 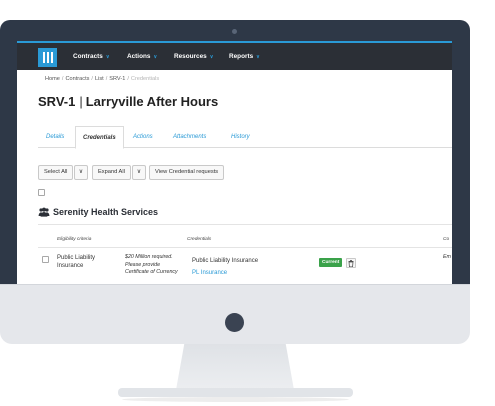 What do you see at coordinates (52, 79) in the screenshot?
I see `breadcrumb-home: Home` at bounding box center [52, 79].